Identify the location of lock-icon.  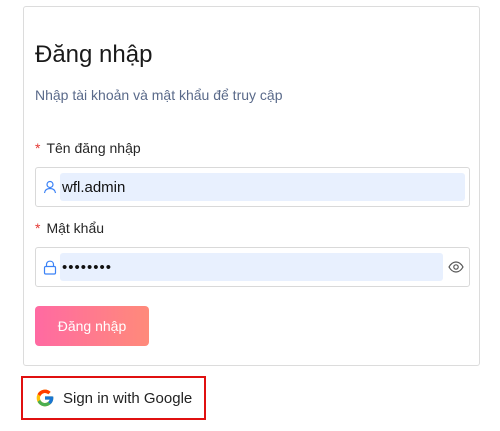
(50, 267).